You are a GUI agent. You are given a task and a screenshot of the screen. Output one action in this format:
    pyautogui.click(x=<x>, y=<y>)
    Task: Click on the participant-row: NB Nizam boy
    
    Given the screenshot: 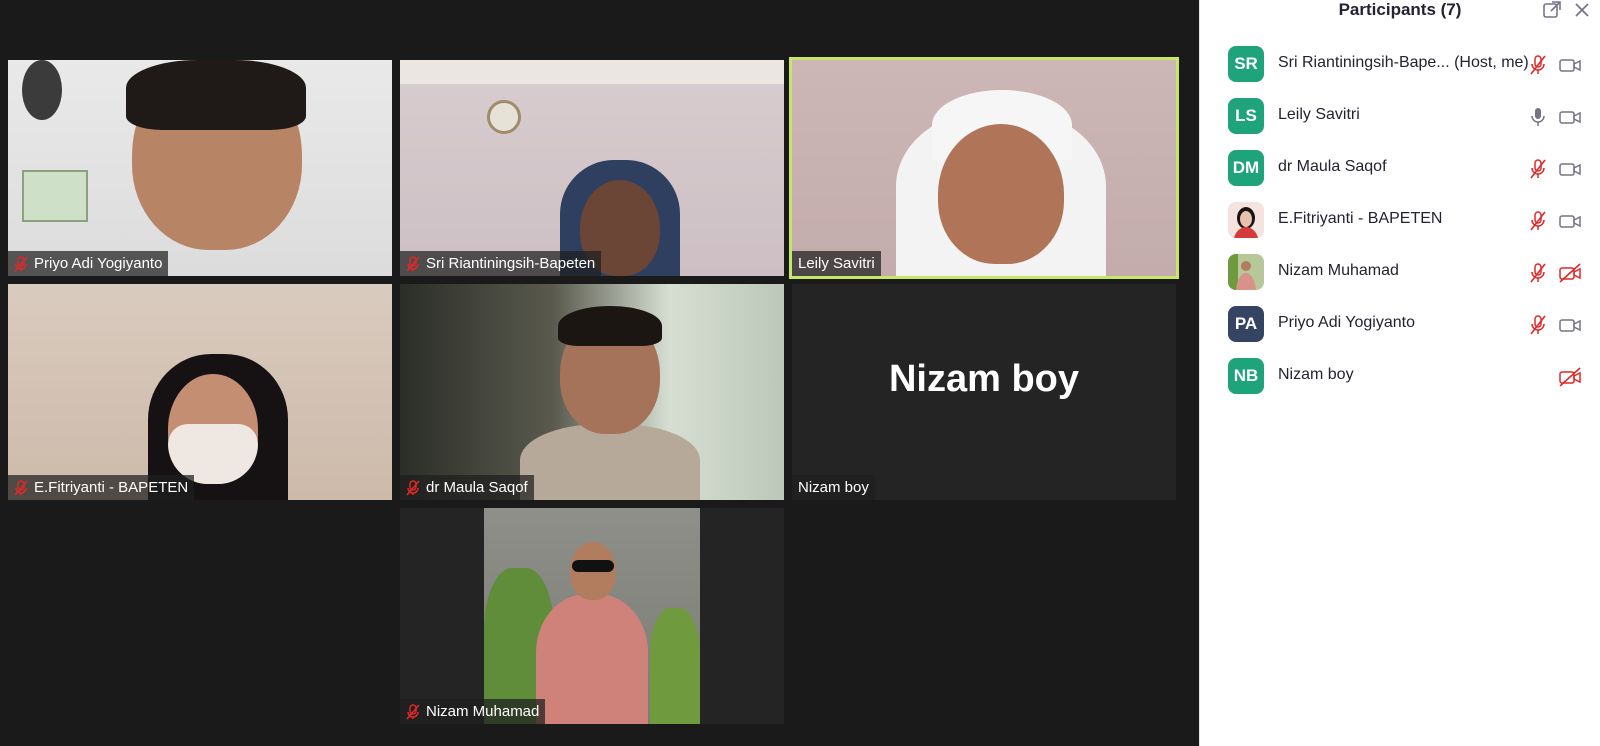 What is the action you would take?
    pyautogui.click(x=1400, y=384)
    